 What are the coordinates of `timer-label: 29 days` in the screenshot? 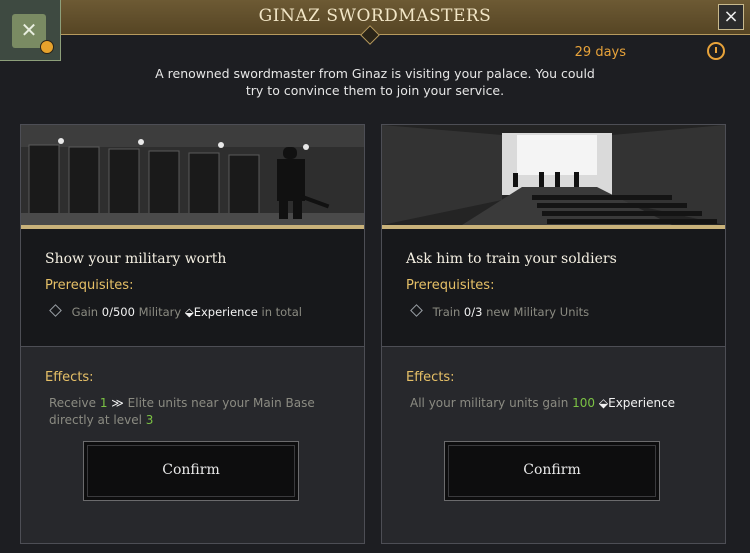 It's located at (600, 52).